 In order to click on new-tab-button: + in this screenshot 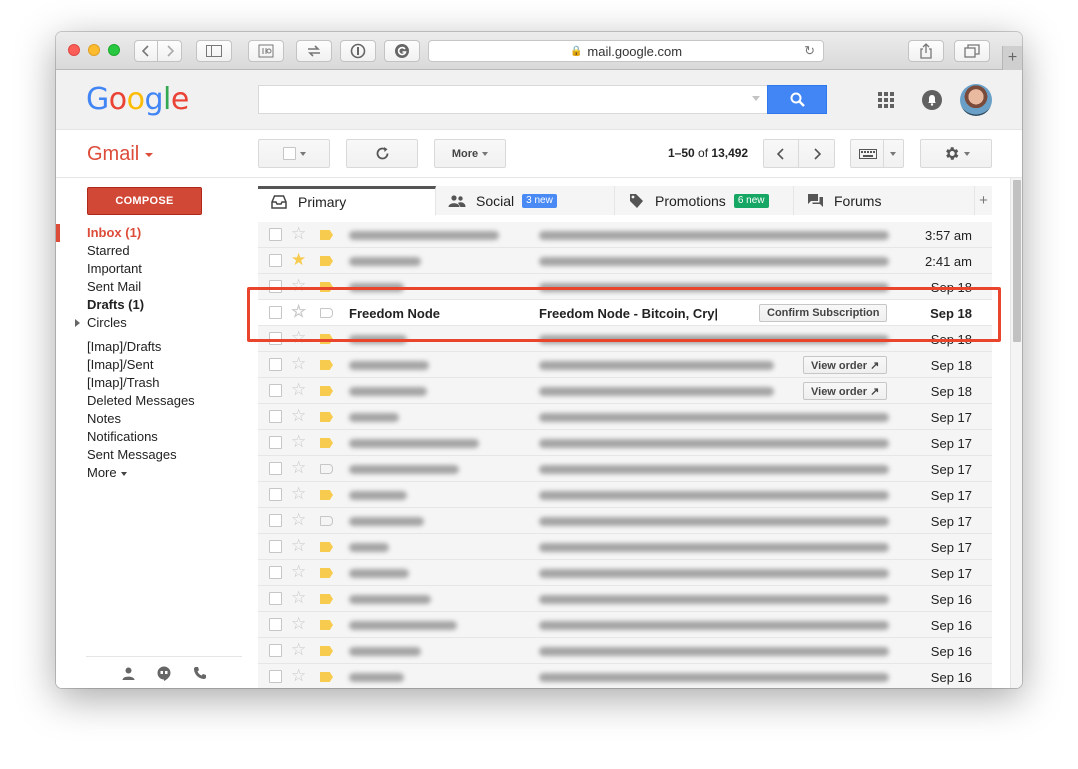, I will do `click(1012, 58)`.